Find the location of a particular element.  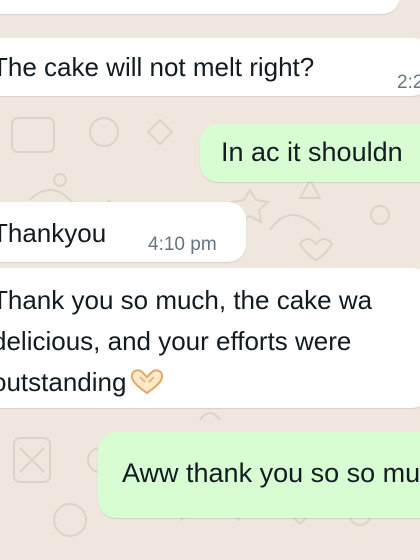

message-bubble-outgoing: Aww thank you so so mu is located at coordinates (259, 475).